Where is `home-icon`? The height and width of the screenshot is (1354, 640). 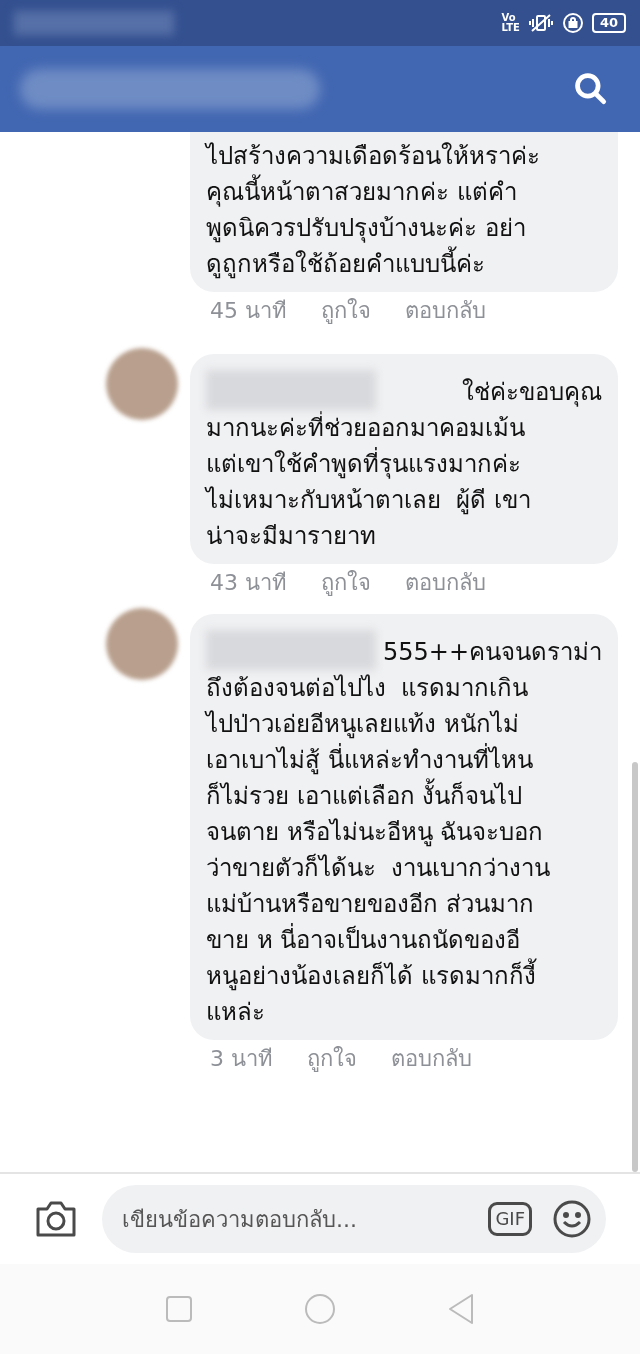 home-icon is located at coordinates (320, 1309).